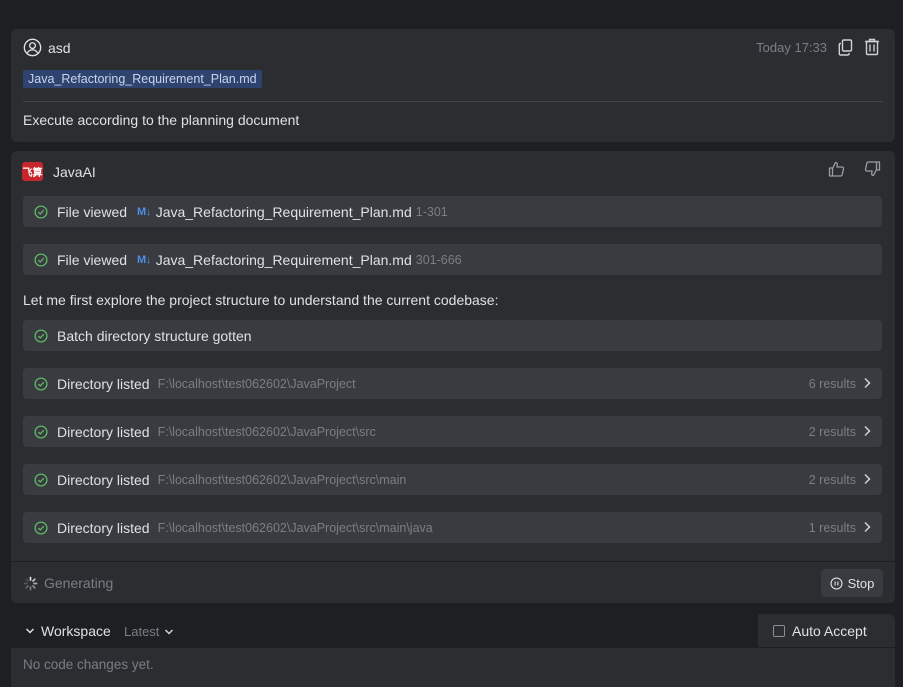  Describe the element at coordinates (872, 47) in the screenshot. I see `trash-icon` at that location.